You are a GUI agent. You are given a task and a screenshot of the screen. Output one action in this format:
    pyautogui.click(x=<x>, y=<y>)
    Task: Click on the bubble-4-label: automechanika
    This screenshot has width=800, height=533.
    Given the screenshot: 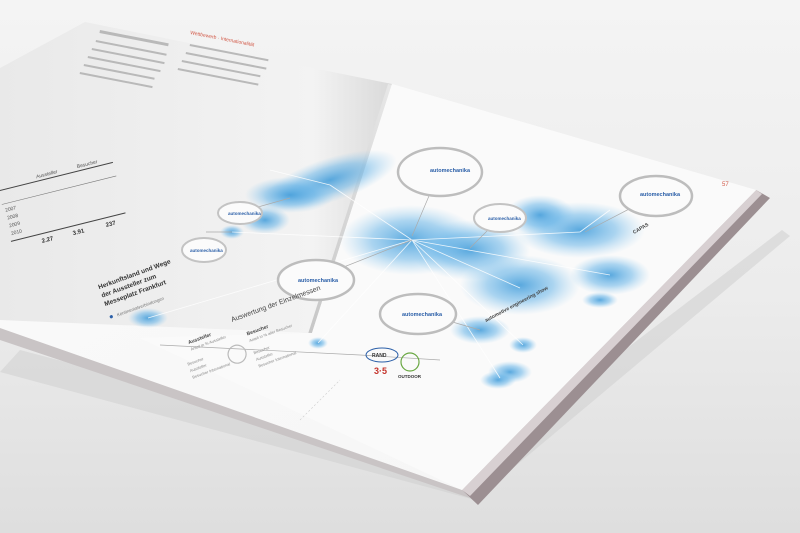 What is the action you would take?
    pyautogui.click(x=244, y=213)
    